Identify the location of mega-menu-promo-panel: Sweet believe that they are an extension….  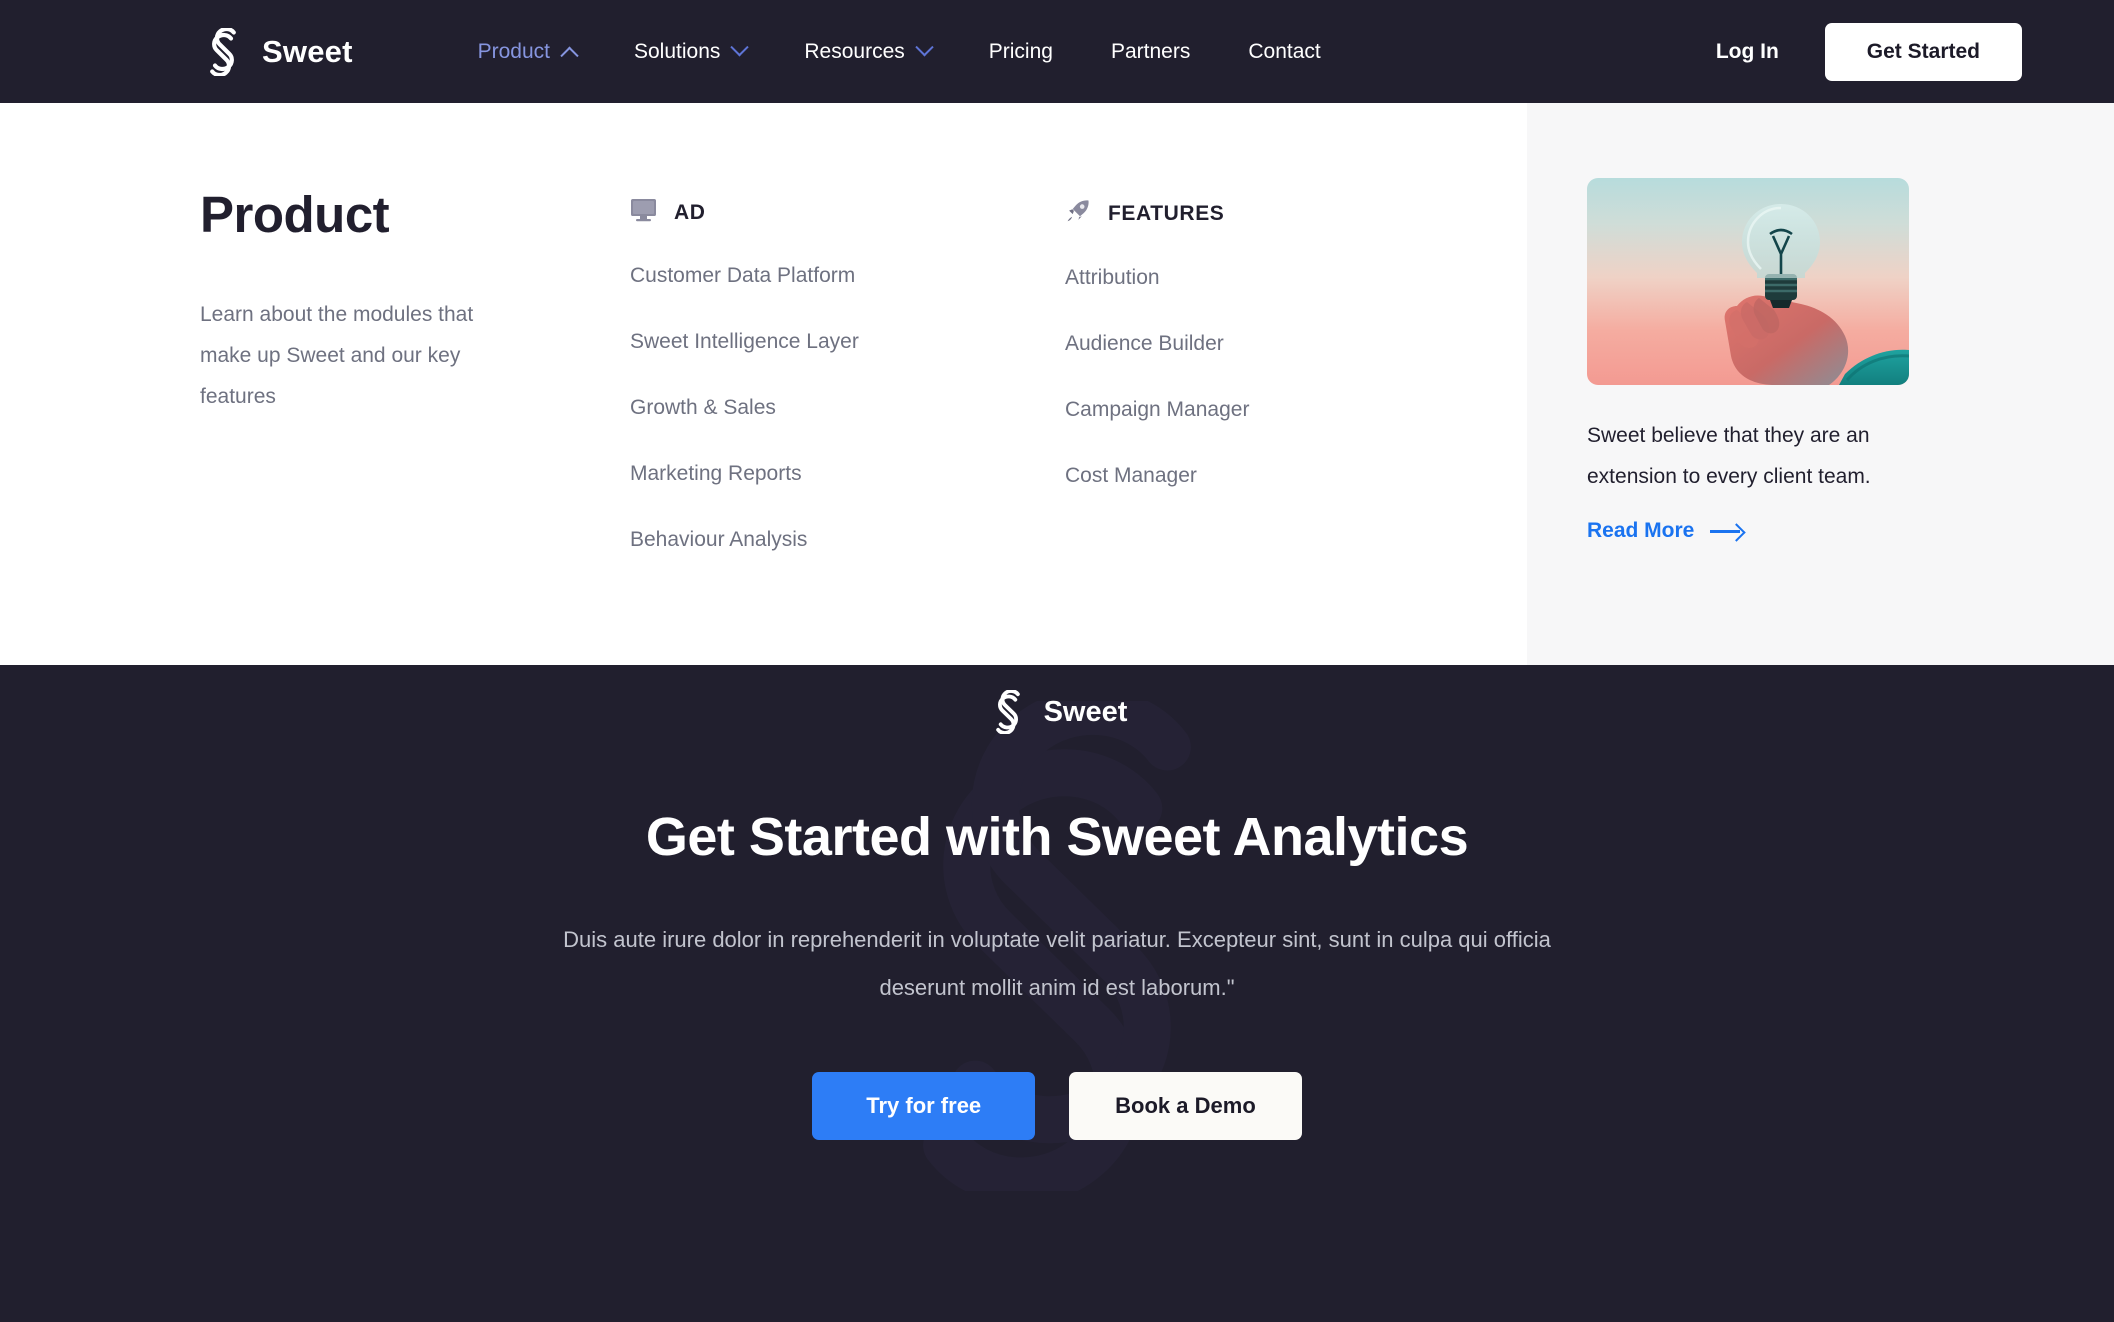
(1820, 384).